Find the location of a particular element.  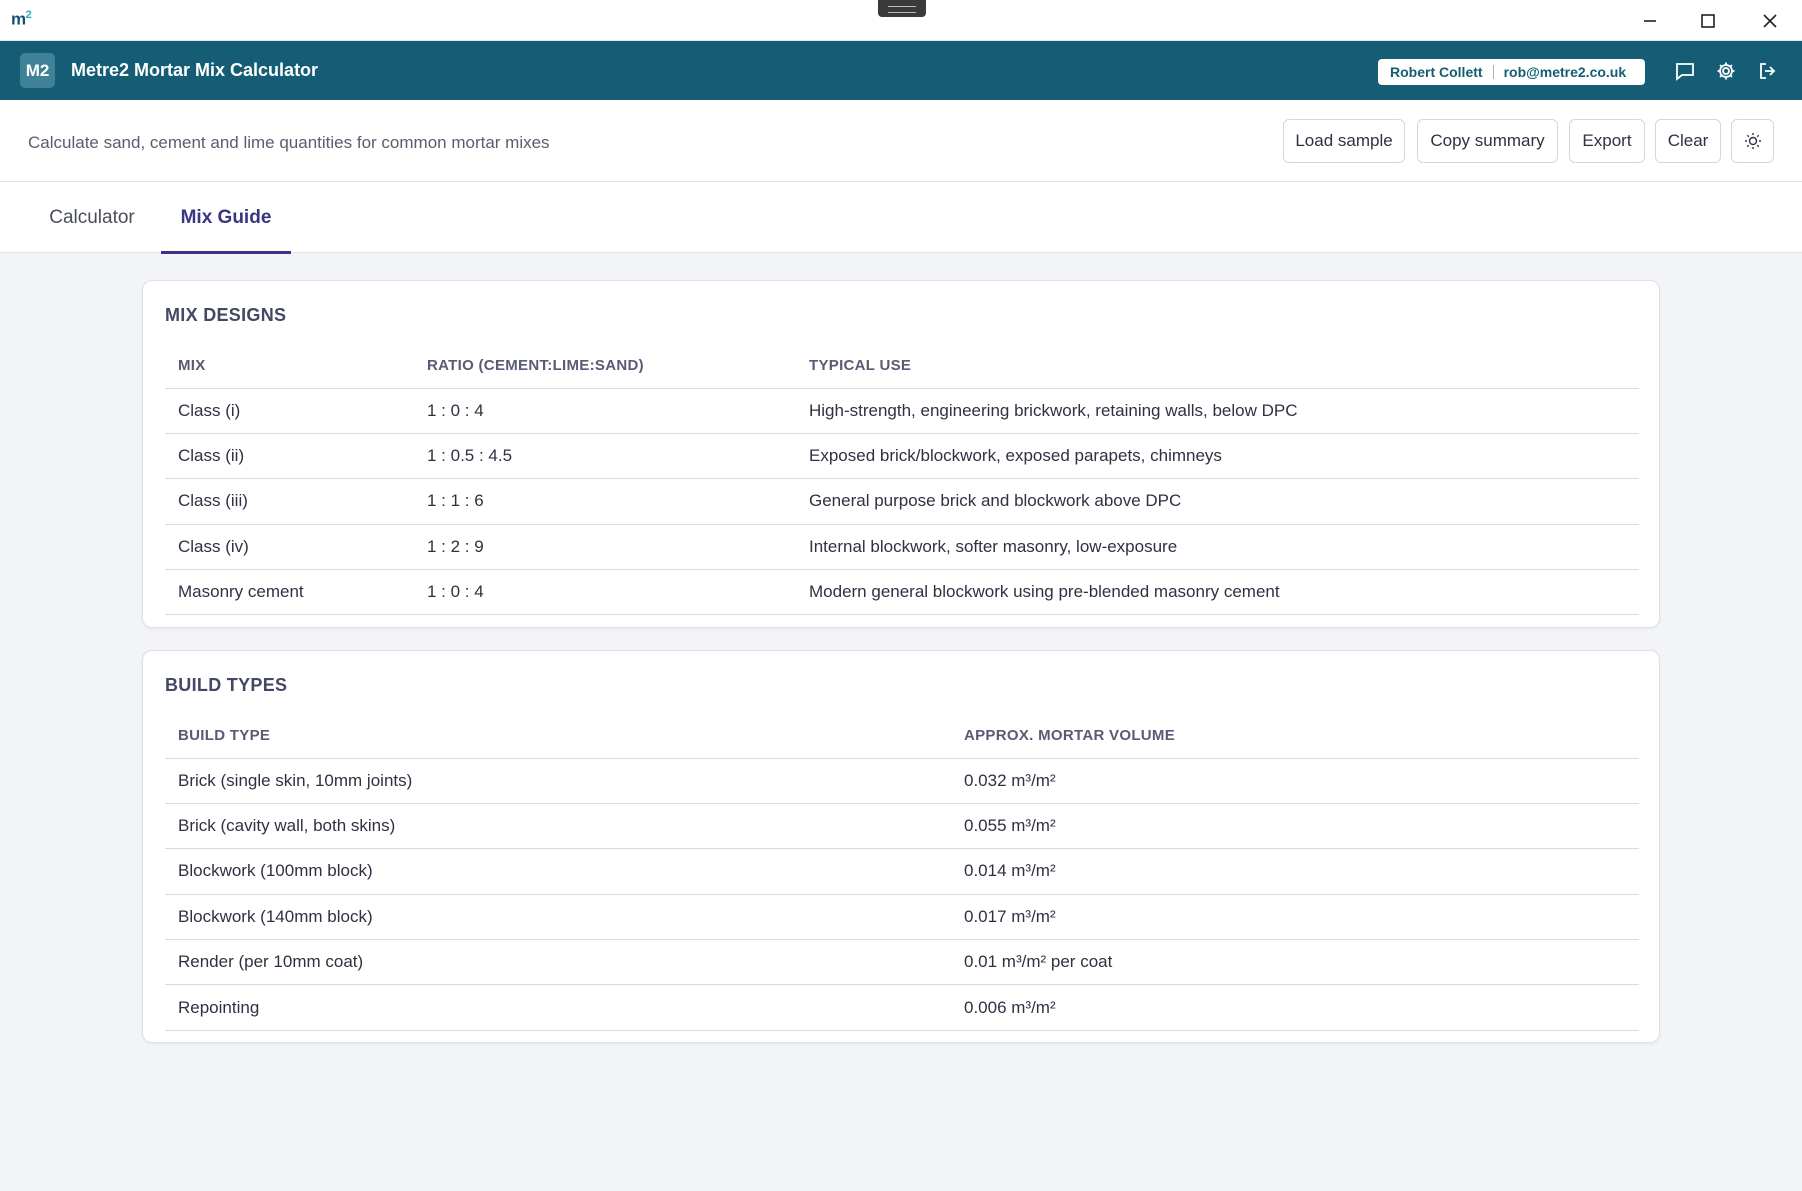

close-icon is located at coordinates (1770, 20).